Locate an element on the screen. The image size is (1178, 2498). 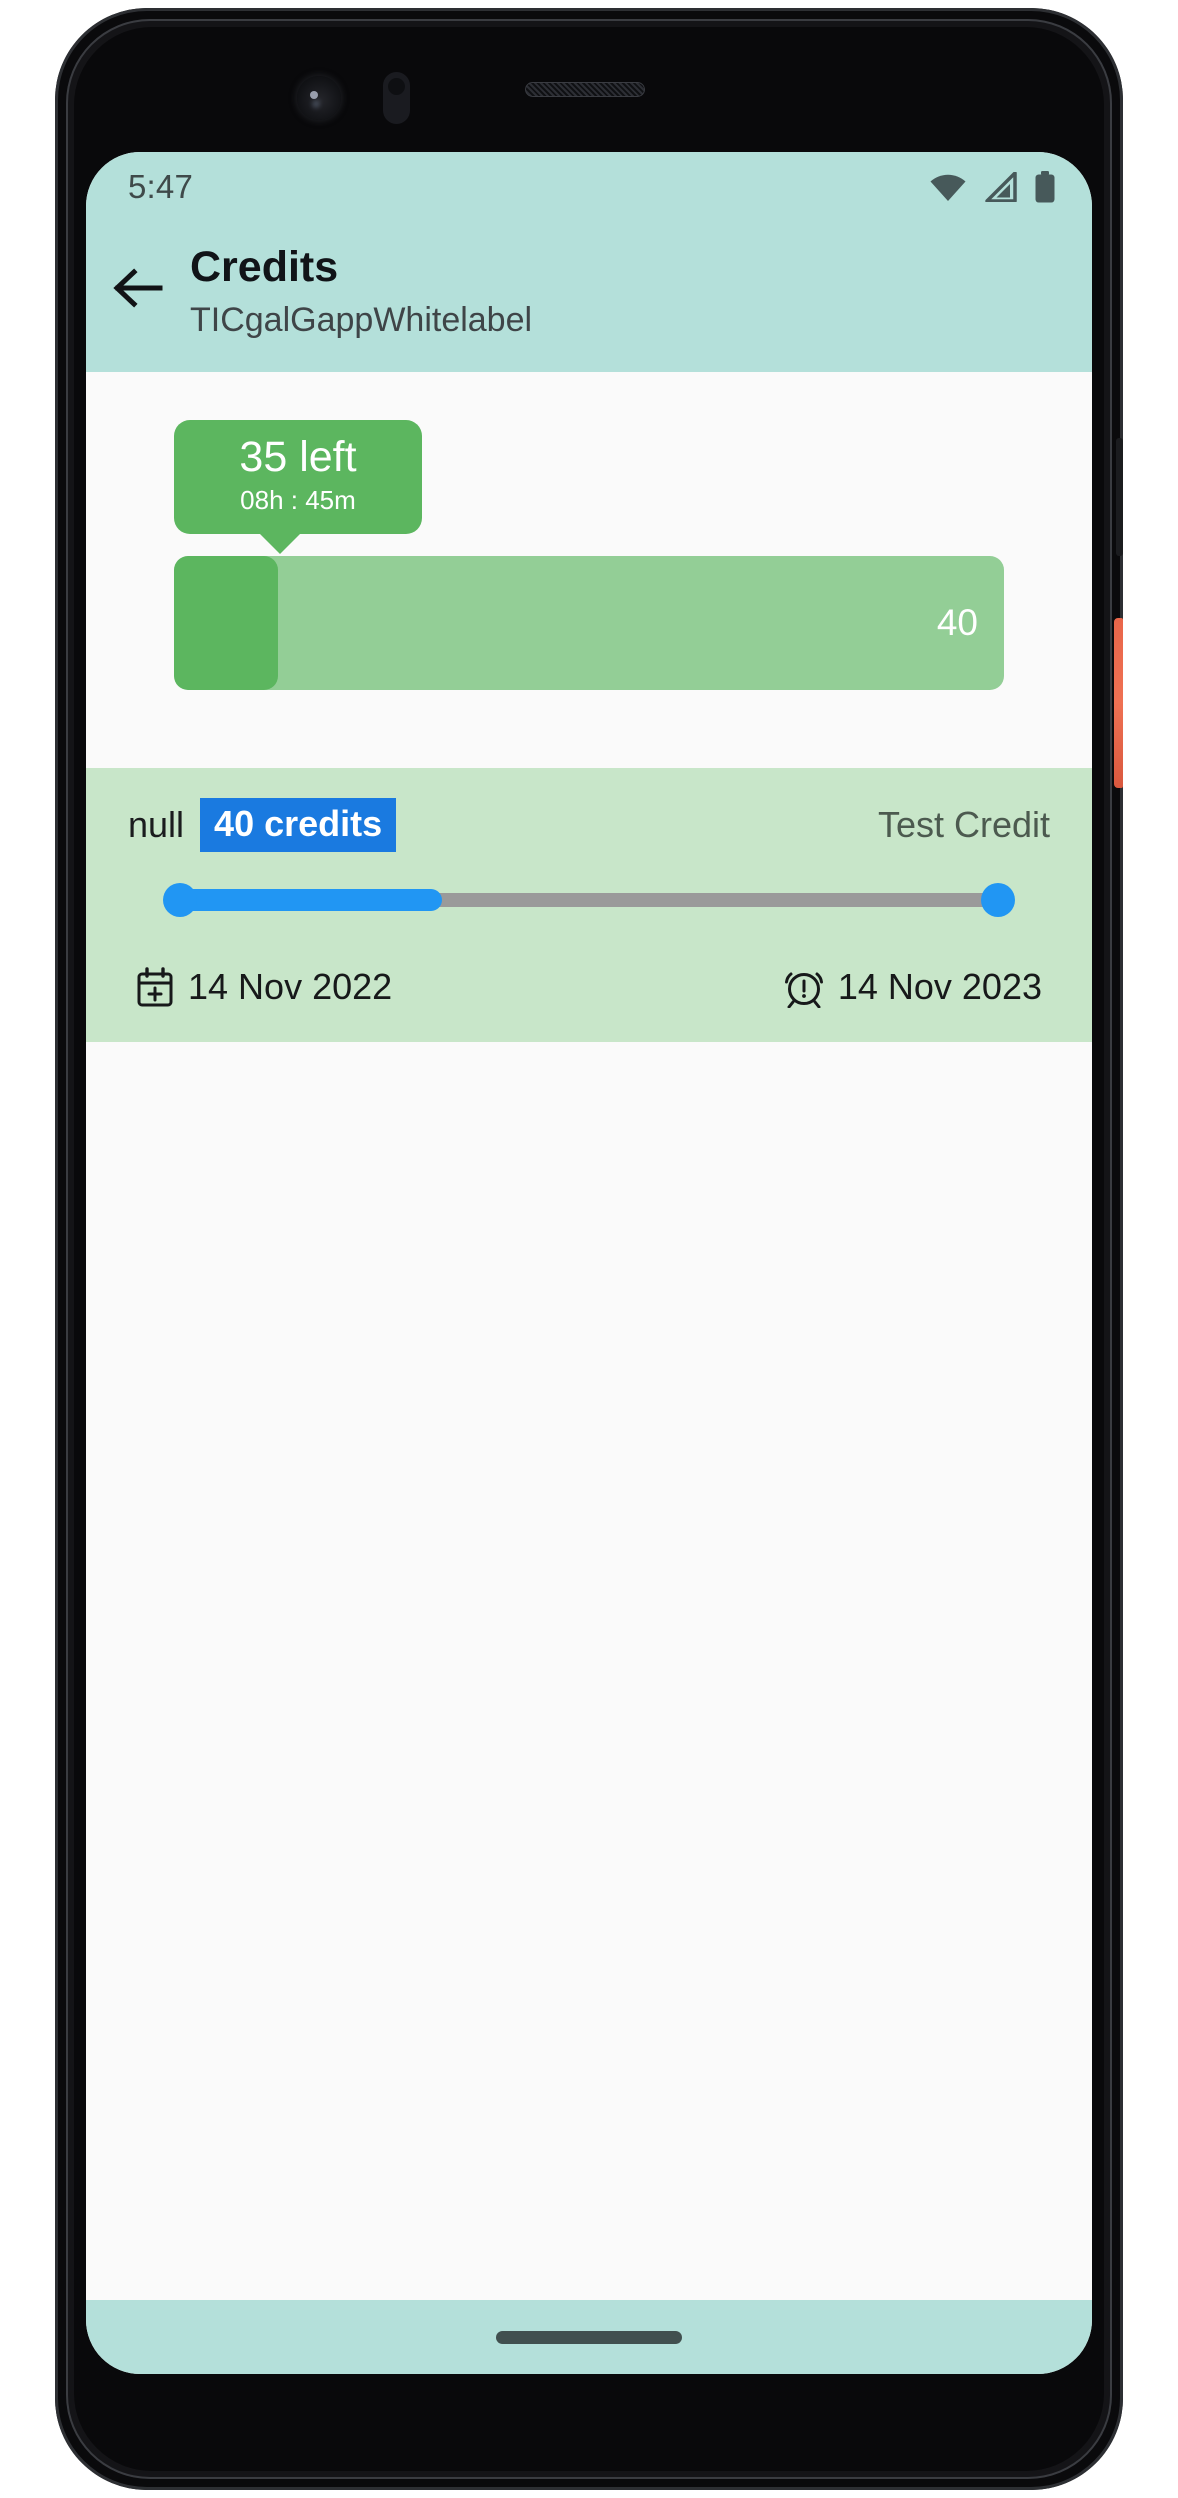
credits-progress-fill is located at coordinates (226, 623).